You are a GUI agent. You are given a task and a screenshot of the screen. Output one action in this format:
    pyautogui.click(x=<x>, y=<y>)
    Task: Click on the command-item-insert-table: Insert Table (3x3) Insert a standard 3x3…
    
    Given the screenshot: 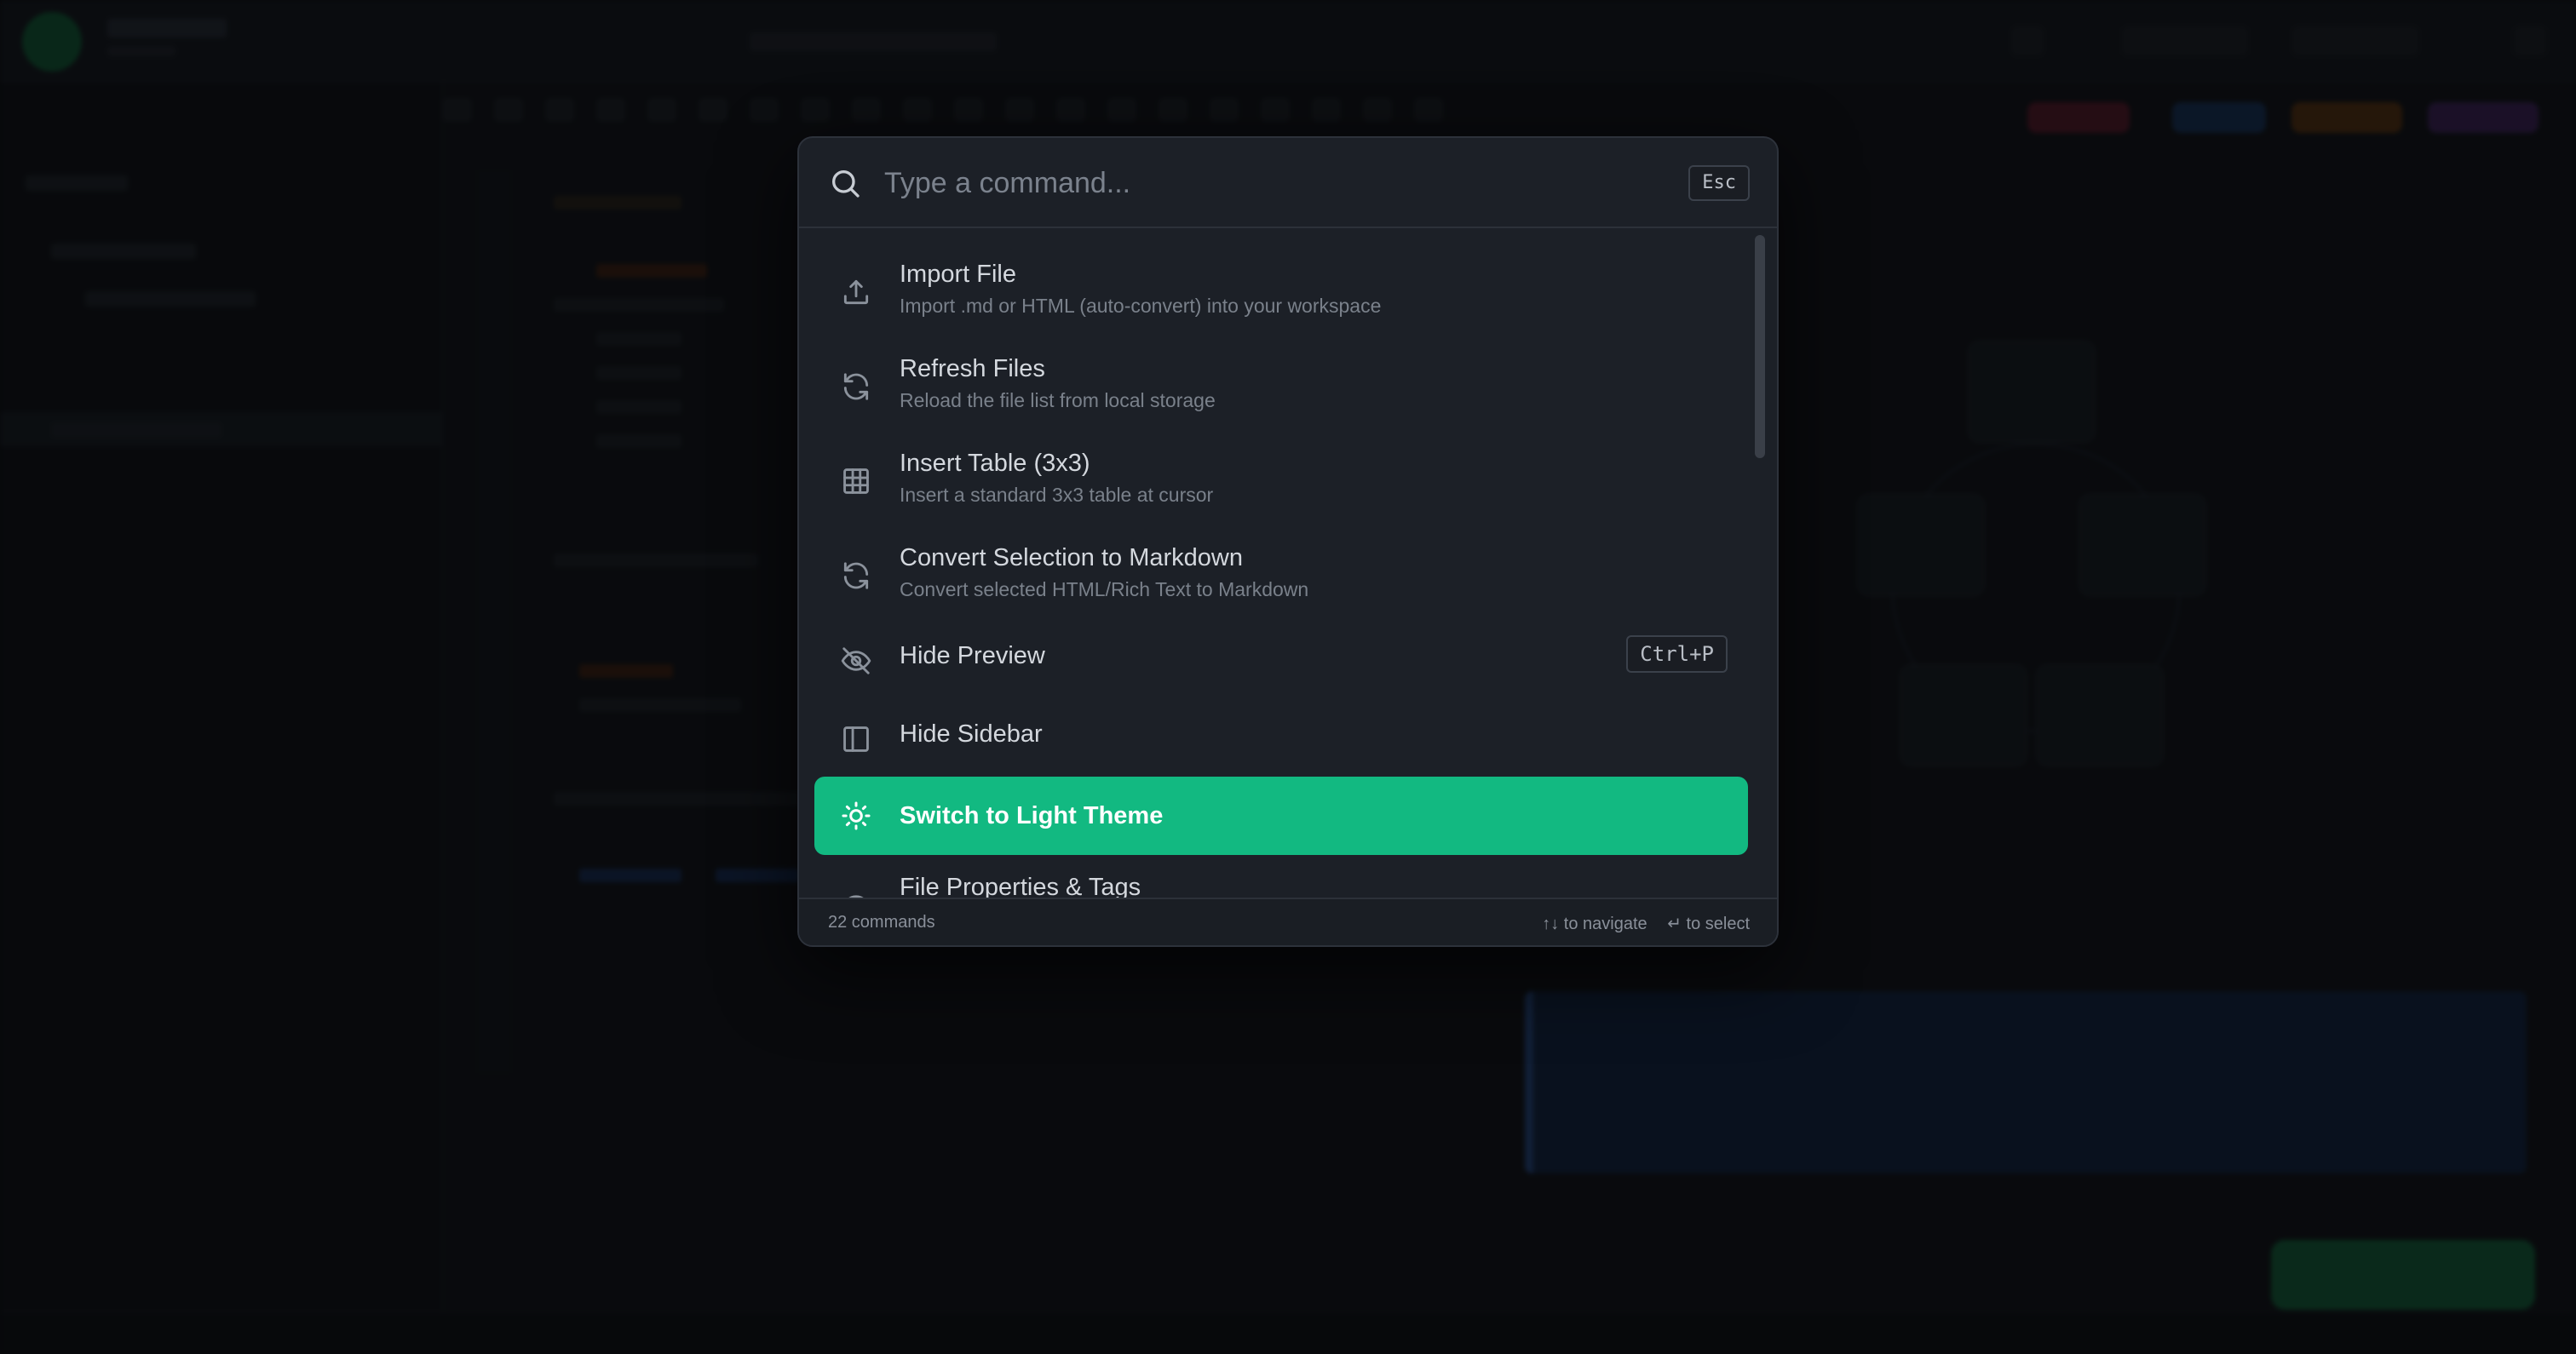 What is the action you would take?
    pyautogui.click(x=1281, y=468)
    